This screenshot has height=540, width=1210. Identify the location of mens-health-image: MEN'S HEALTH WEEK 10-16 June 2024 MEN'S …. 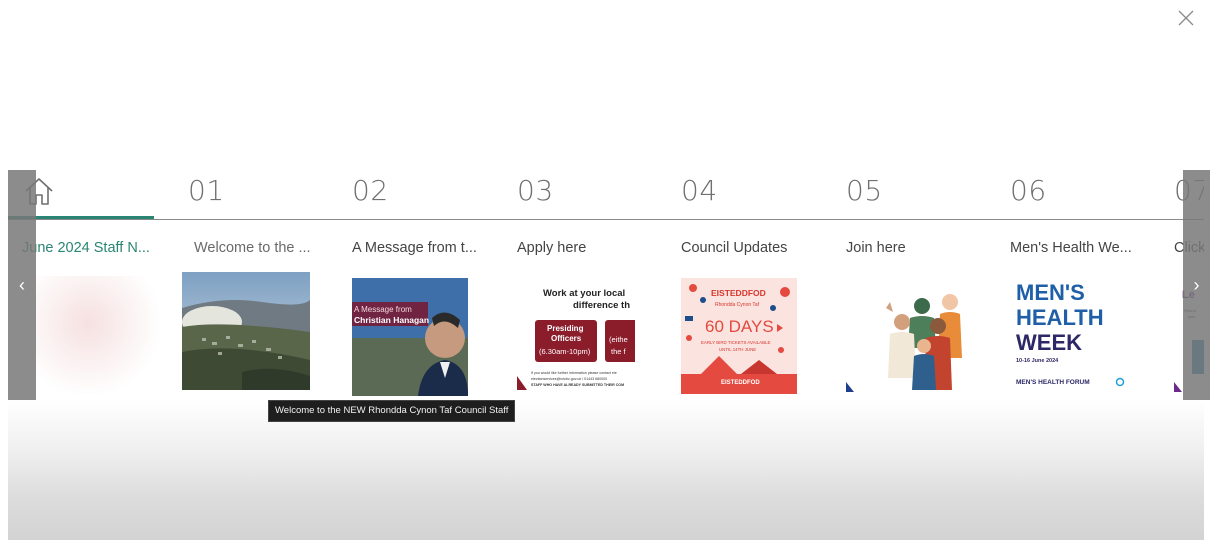
(1070, 336).